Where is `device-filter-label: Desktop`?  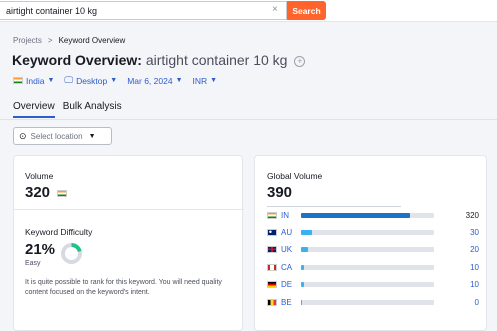 device-filter-label: Desktop is located at coordinates (92, 80).